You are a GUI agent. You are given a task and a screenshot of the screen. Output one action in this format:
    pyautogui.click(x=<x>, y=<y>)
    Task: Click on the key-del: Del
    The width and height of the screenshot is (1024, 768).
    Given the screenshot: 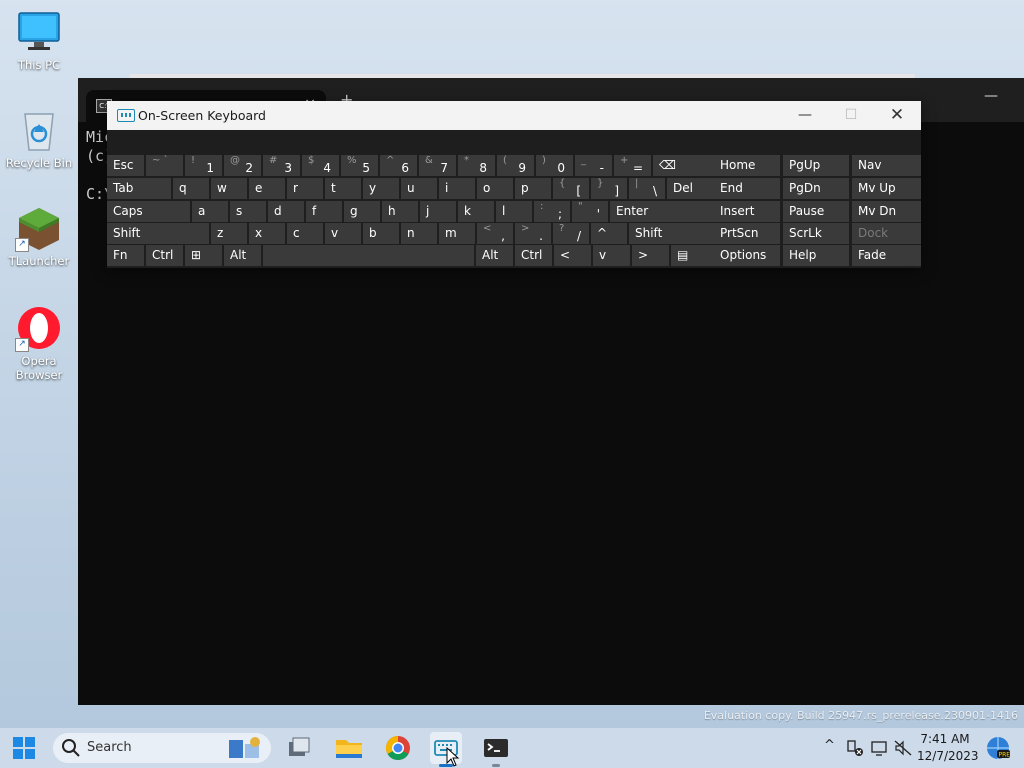 What is the action you would take?
    pyautogui.click(x=691, y=188)
    